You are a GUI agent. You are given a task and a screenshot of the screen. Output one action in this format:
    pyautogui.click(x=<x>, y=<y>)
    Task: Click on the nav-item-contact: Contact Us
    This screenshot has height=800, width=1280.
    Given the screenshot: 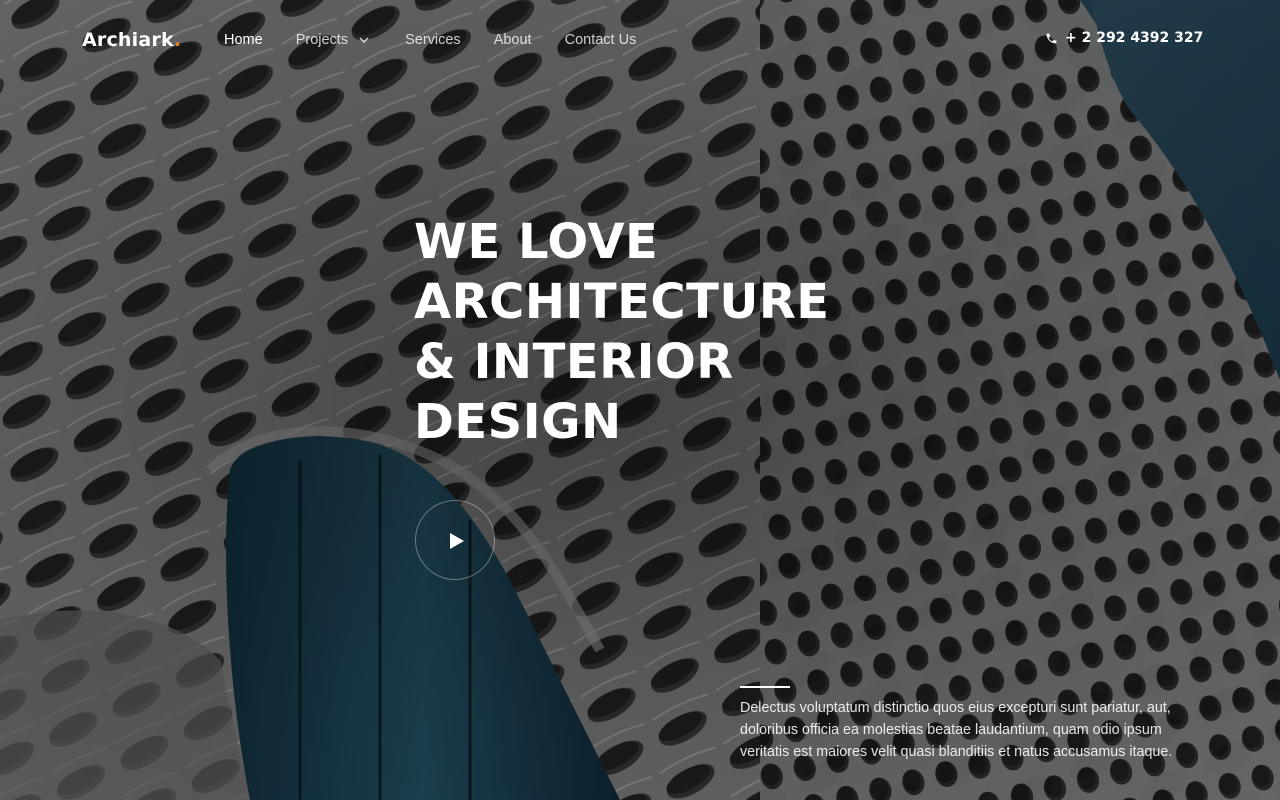 What is the action you would take?
    pyautogui.click(x=601, y=40)
    